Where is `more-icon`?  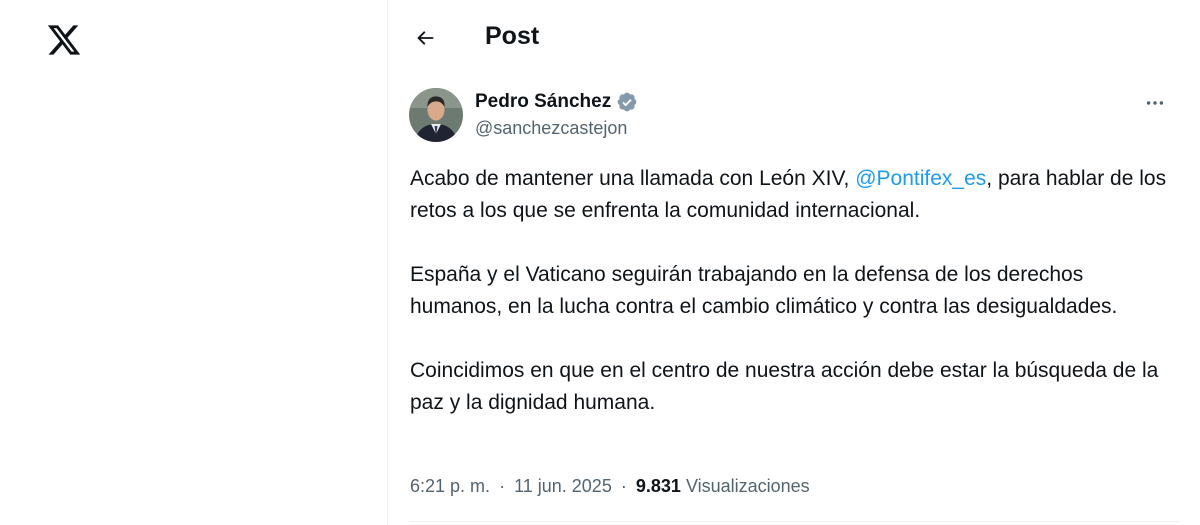
more-icon is located at coordinates (1155, 103).